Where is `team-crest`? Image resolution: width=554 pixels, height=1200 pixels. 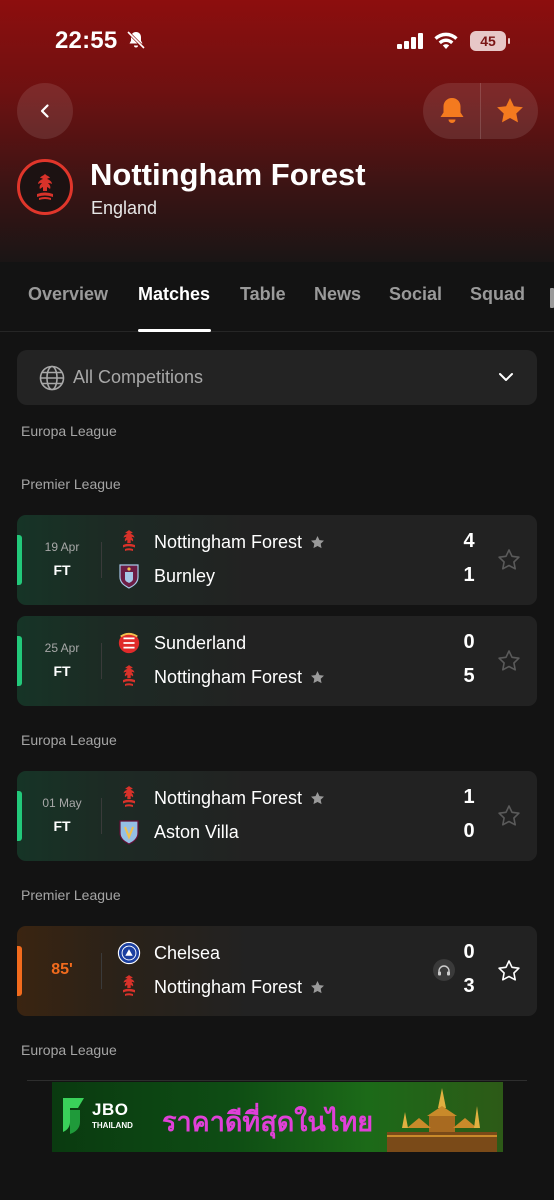
team-crest is located at coordinates (45, 187).